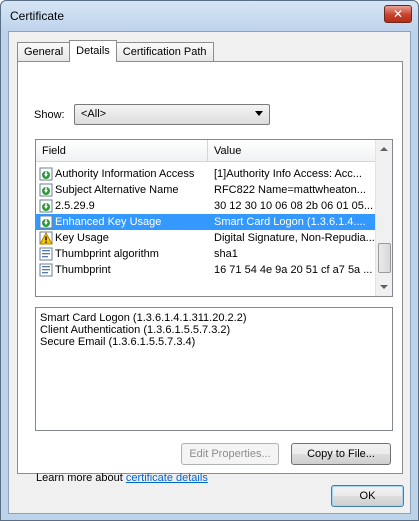 This screenshot has height=521, width=419. I want to click on list-header: Field Value, so click(206, 151).